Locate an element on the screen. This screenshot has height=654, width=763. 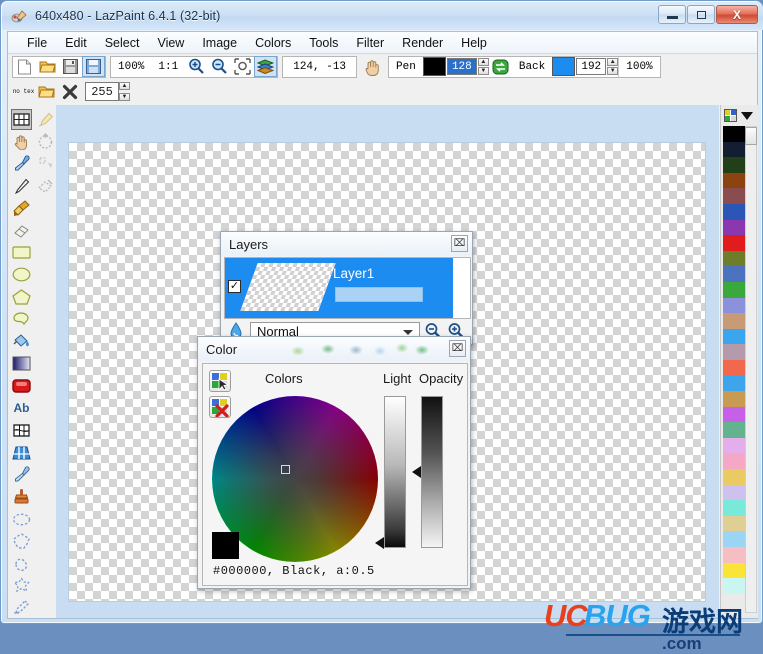
magic-wand-alt-tool is located at coordinates (45, 163).